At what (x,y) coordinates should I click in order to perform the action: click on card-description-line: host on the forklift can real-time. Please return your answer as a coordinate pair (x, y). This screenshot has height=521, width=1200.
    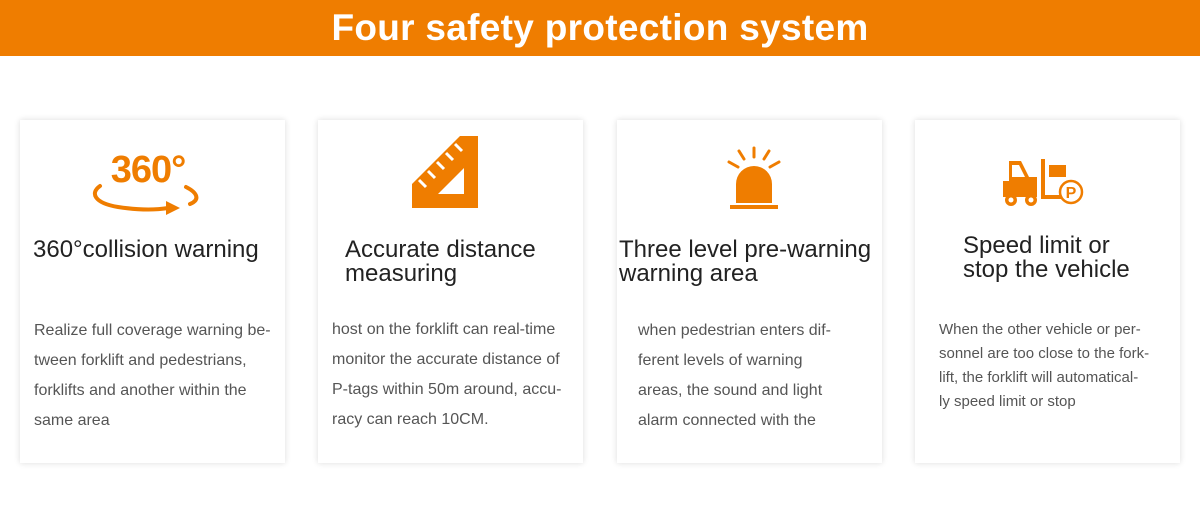
    Looking at the image, I should click on (444, 329).